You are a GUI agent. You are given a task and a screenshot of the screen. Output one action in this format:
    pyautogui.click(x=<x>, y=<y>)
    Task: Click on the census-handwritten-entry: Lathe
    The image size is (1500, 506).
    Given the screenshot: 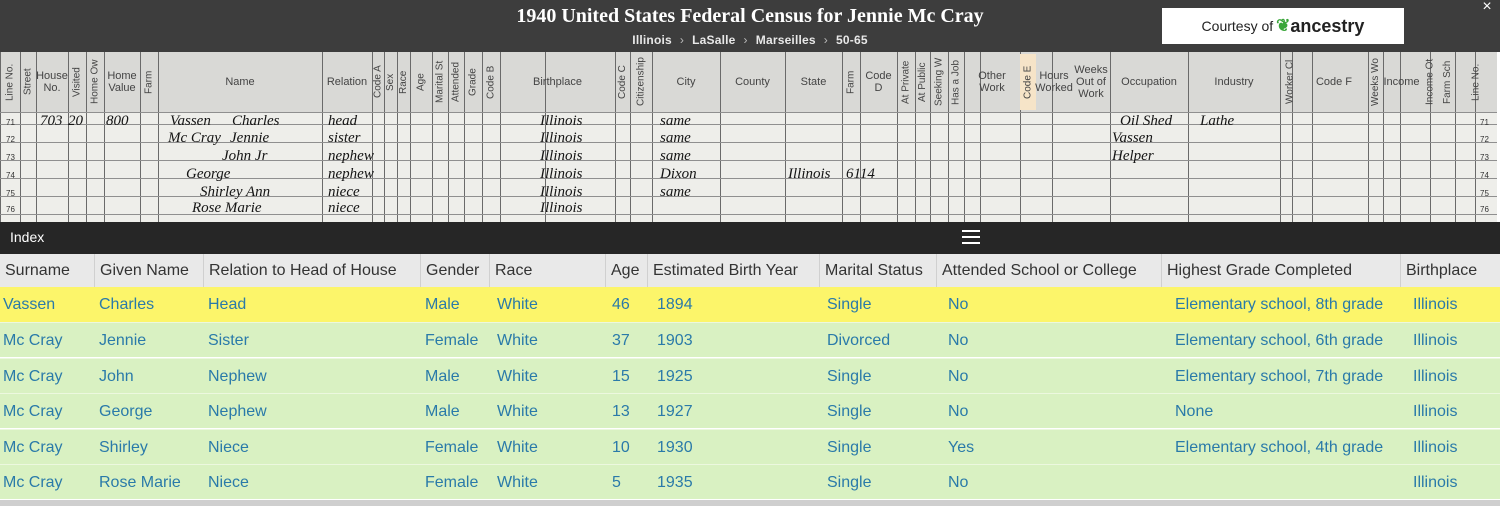 What is the action you would take?
    pyautogui.click(x=1217, y=121)
    